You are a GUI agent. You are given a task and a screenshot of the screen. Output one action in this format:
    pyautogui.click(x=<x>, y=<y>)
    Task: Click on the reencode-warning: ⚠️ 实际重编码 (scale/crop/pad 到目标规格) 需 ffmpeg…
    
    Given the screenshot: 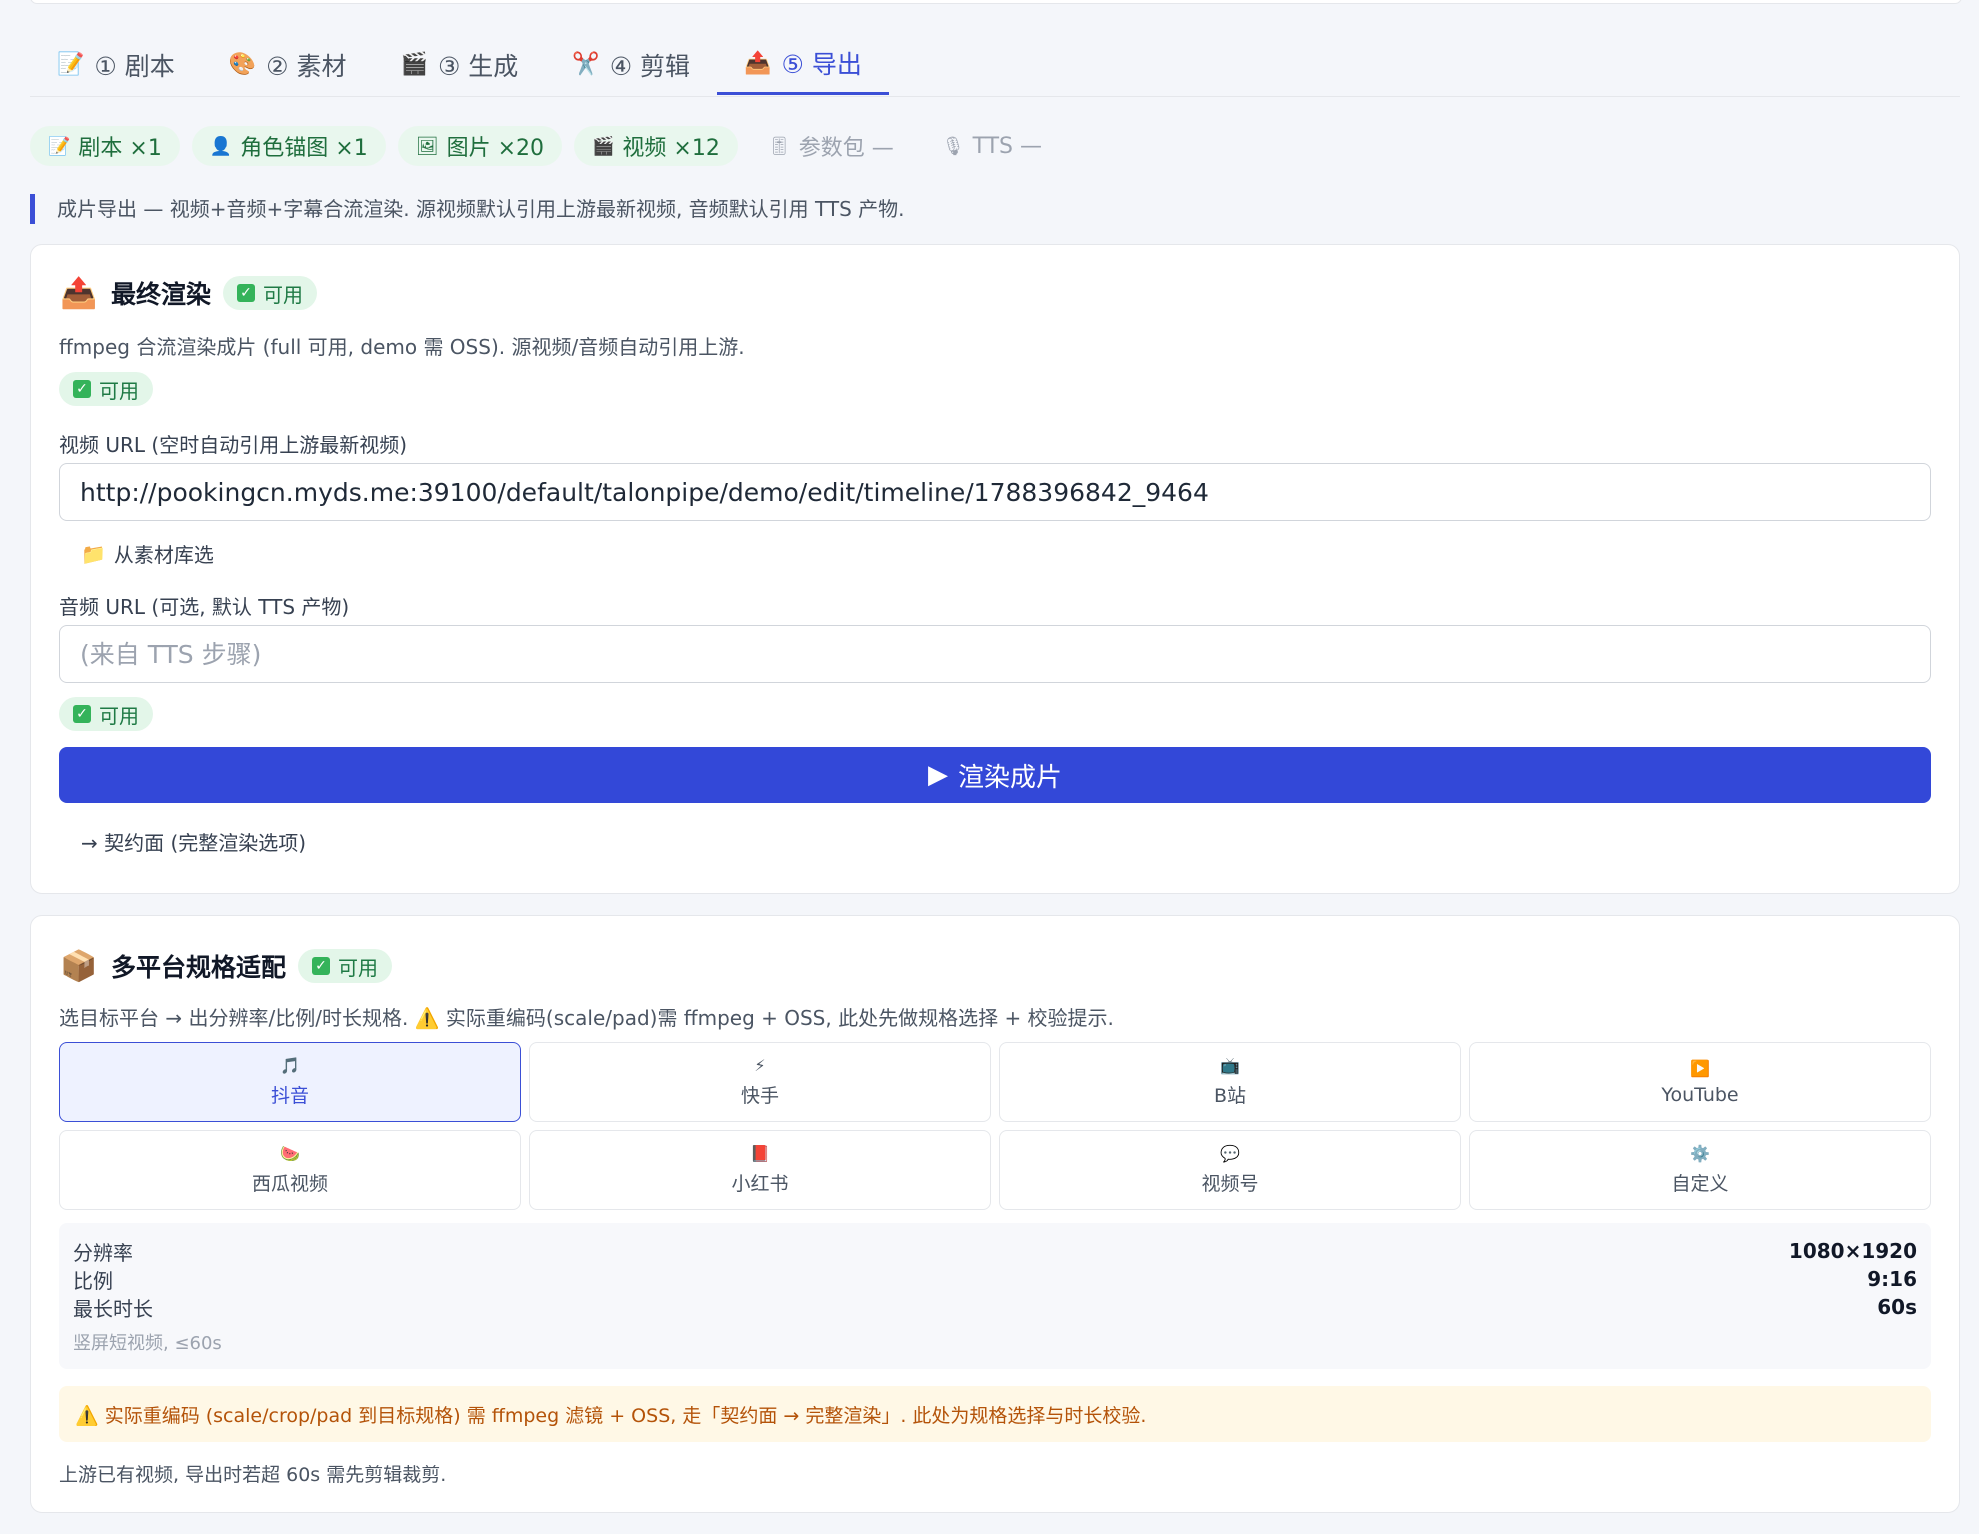 What is the action you would take?
    pyautogui.click(x=995, y=1414)
    